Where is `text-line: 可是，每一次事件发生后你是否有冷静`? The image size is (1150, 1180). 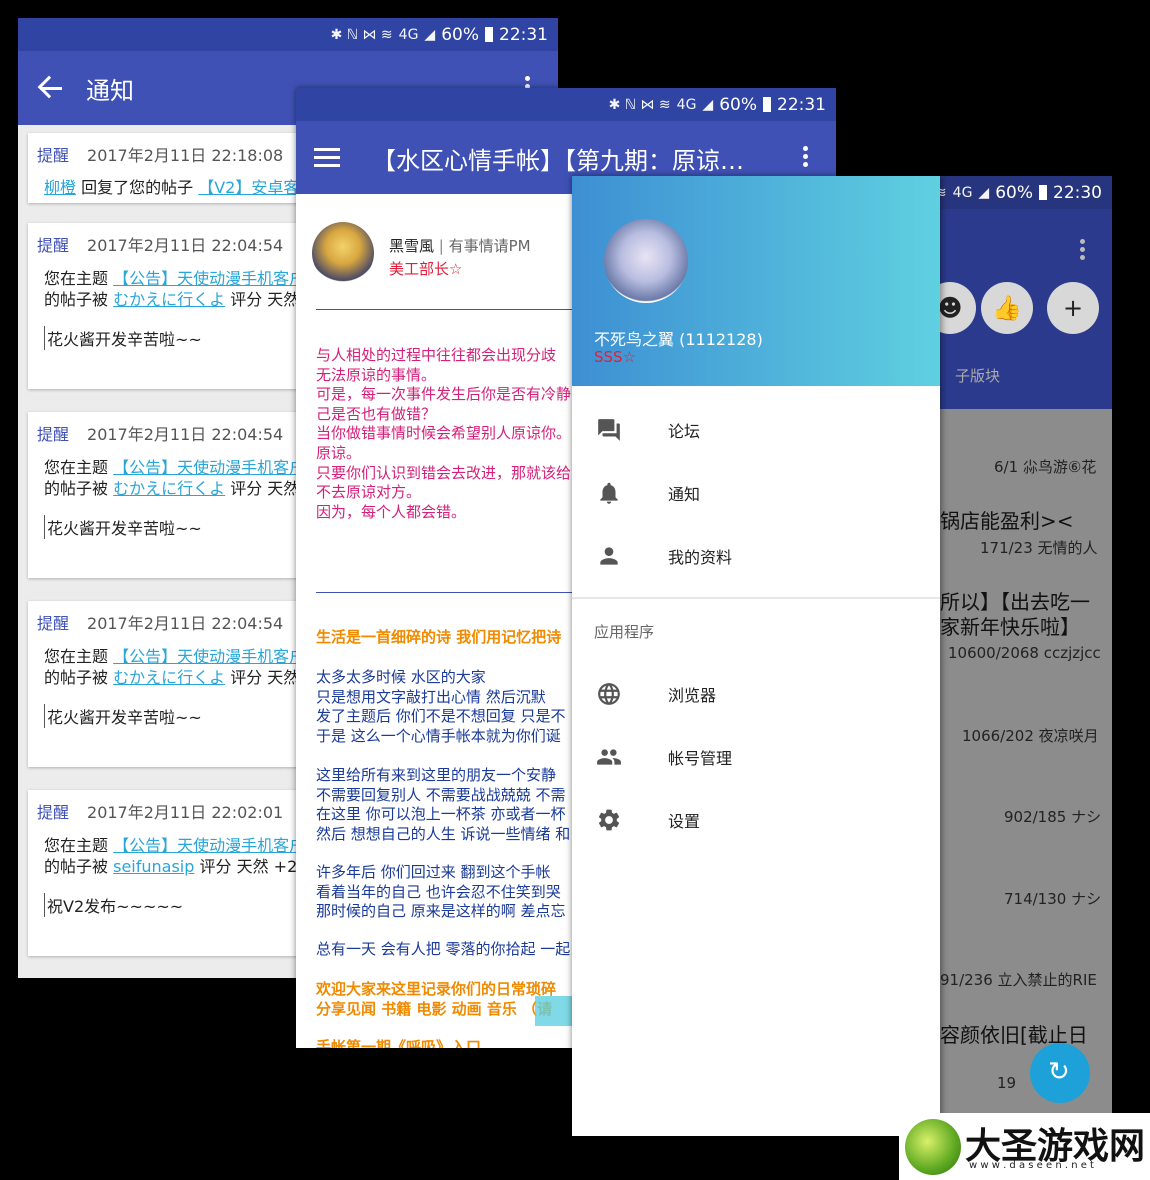 text-line: 可是，每一次事件发生后你是否有冷静 is located at coordinates (444, 394).